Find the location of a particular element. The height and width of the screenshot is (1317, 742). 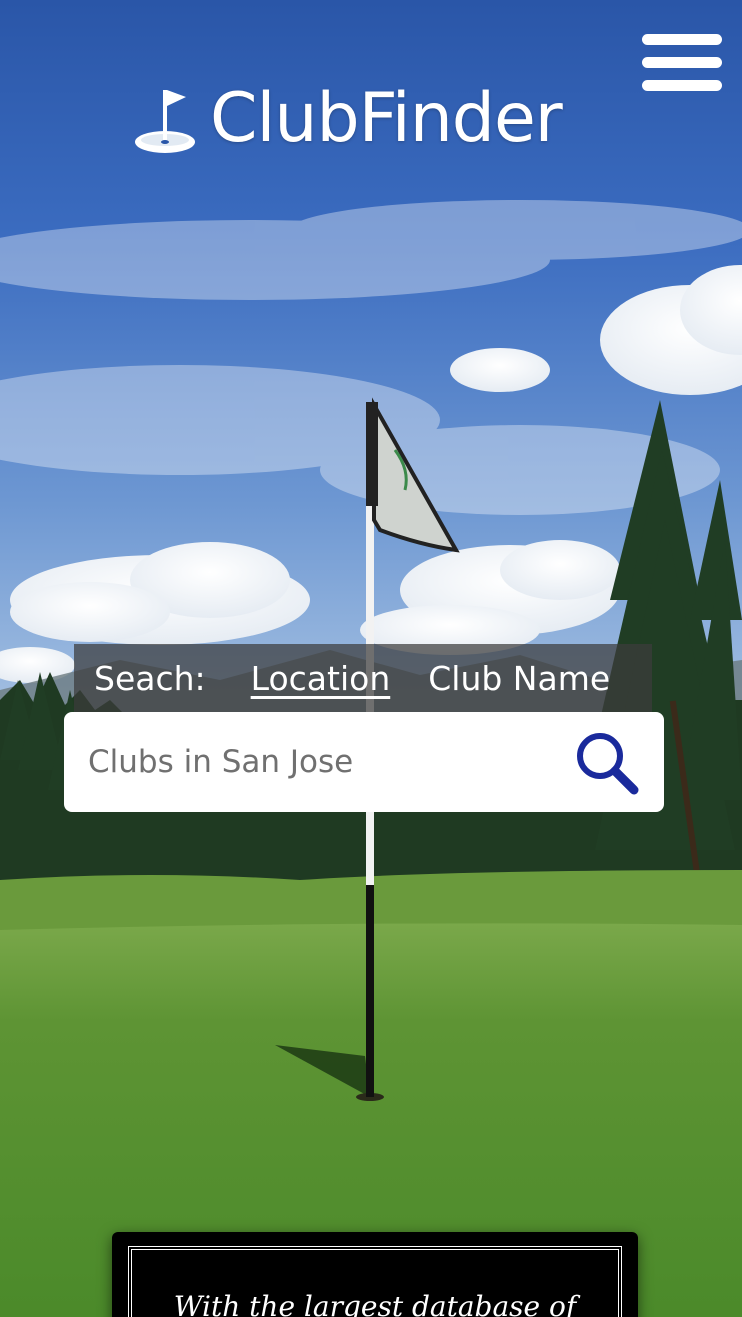

tab-location: Location is located at coordinates (321, 678).